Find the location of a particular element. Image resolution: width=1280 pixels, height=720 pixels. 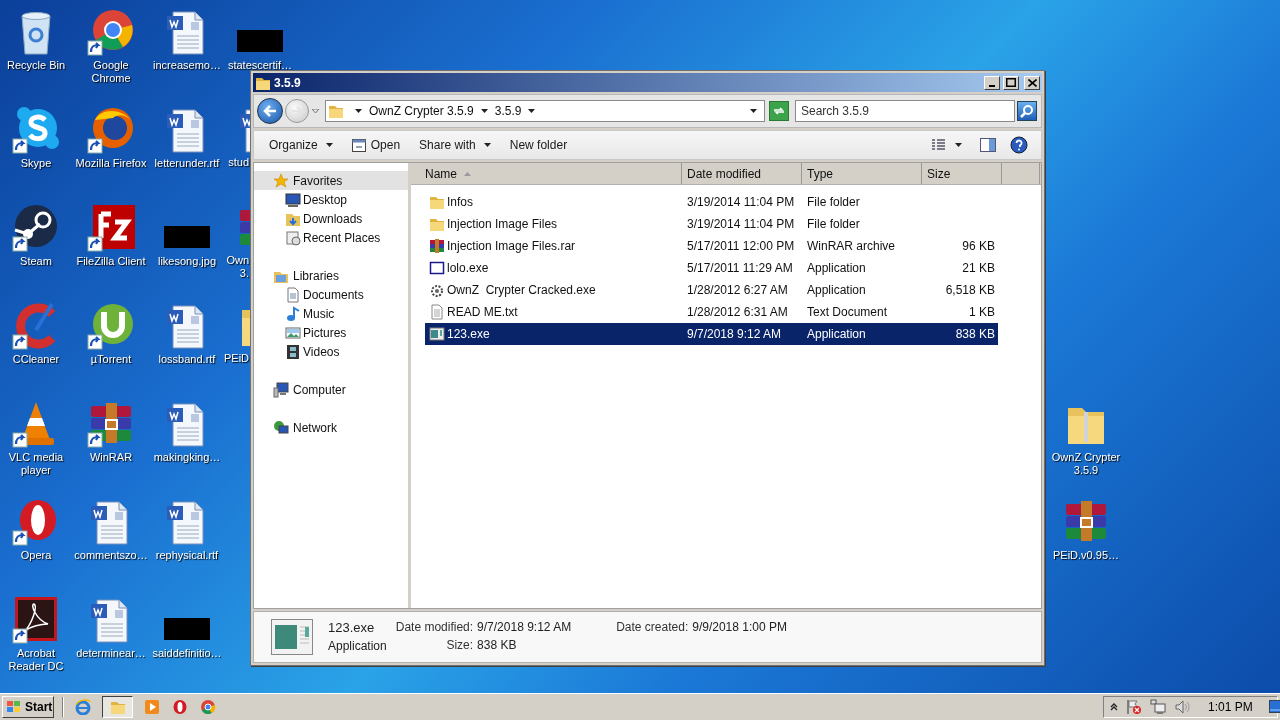

nav-item: Computer is located at coordinates (331, 389).